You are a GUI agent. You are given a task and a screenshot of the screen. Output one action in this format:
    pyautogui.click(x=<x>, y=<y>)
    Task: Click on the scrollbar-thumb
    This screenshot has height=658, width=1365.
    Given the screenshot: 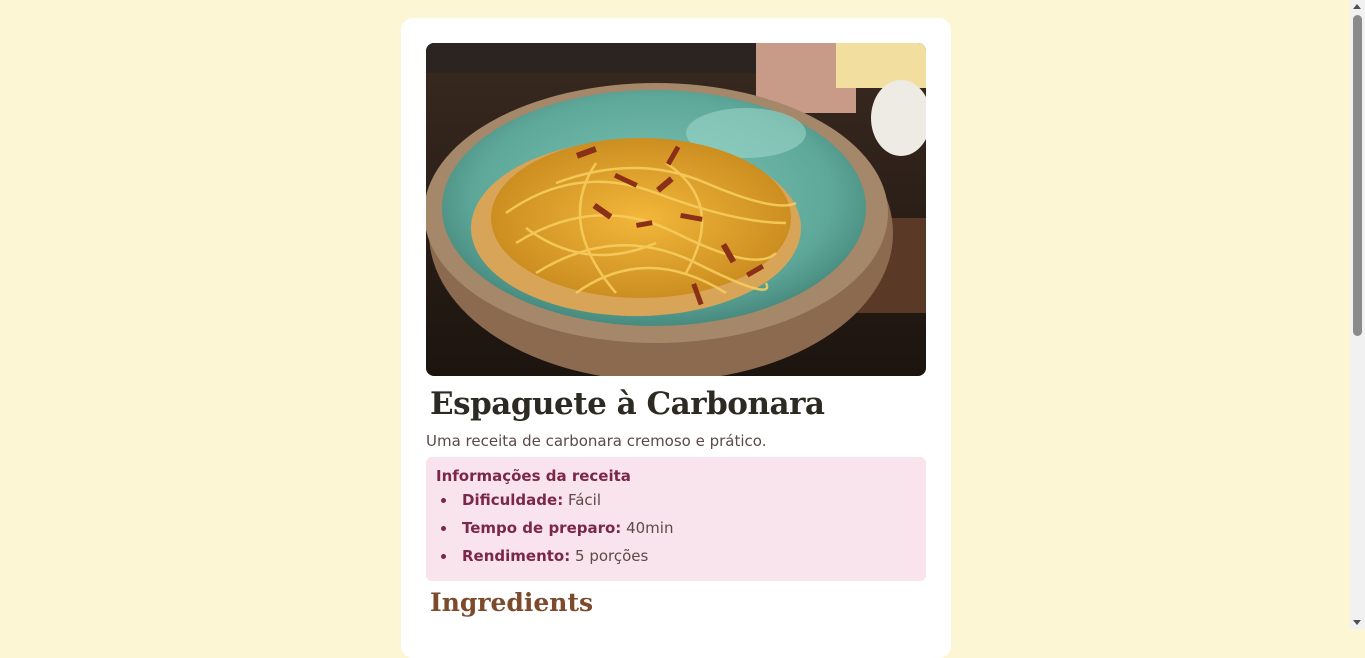 What is the action you would take?
    pyautogui.click(x=1357, y=175)
    